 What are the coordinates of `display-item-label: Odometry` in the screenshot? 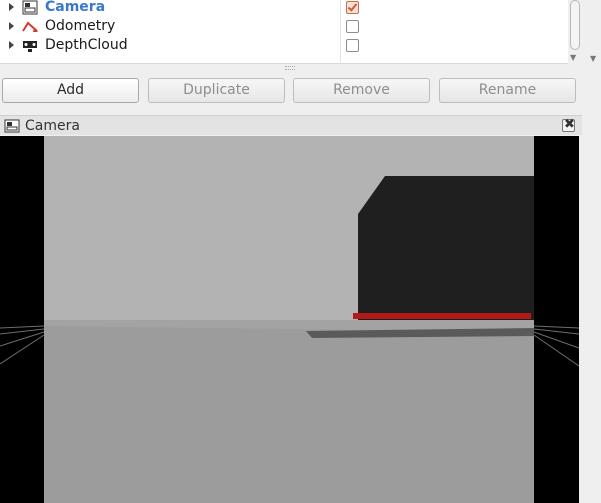 It's located at (80, 26).